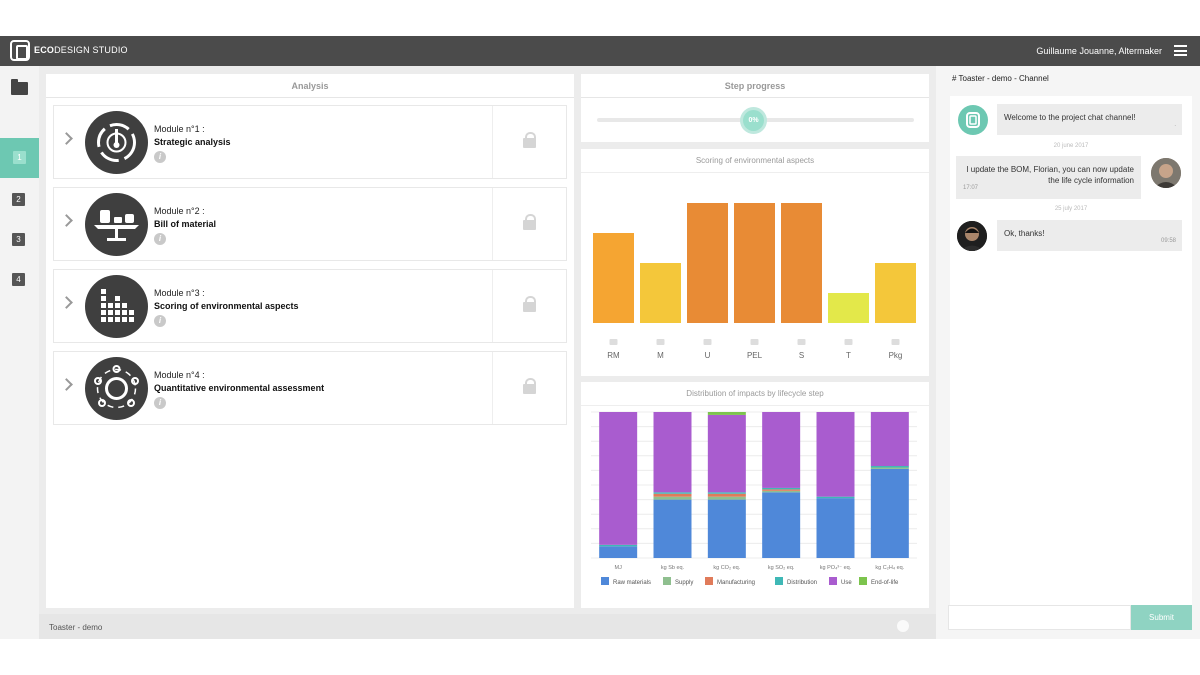  Describe the element at coordinates (1091, 180) in the screenshot. I see `chat-message-text: the life cycle information` at that location.